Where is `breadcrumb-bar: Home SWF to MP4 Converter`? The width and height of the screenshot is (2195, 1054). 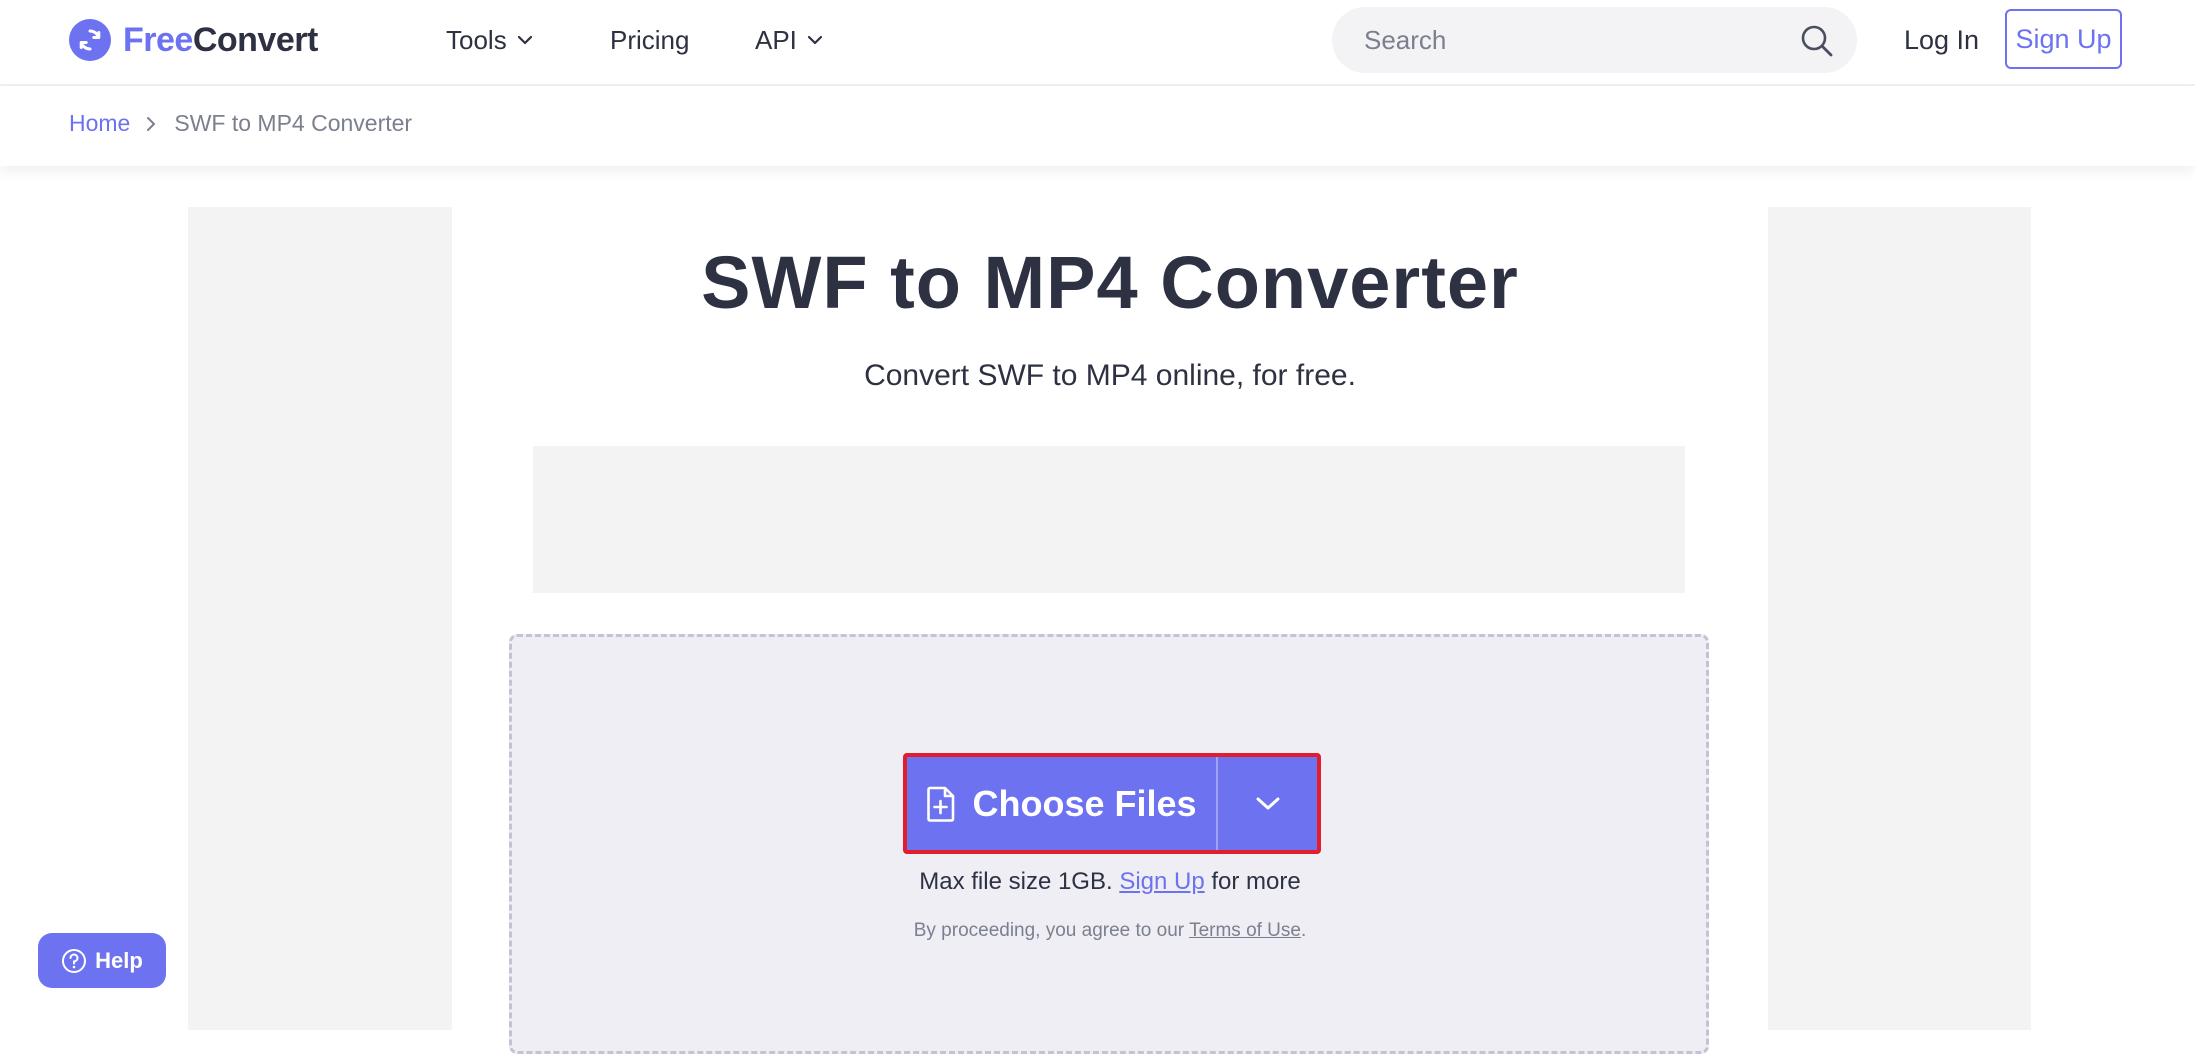 breadcrumb-bar: Home SWF to MP4 Converter is located at coordinates (1097, 126).